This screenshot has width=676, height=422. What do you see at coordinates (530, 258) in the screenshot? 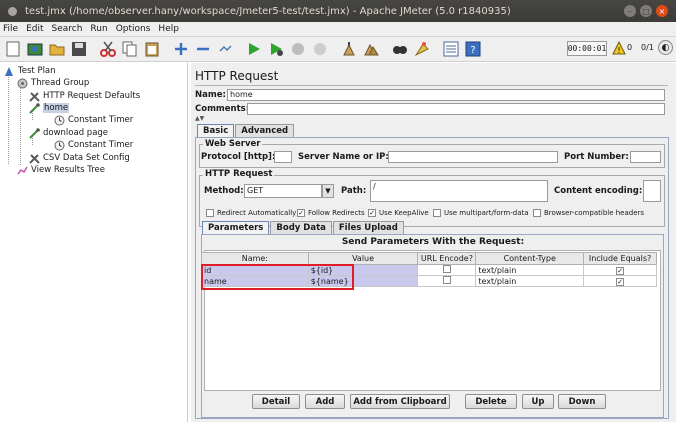
I see `column-header-content-type: Content-Type` at bounding box center [530, 258].